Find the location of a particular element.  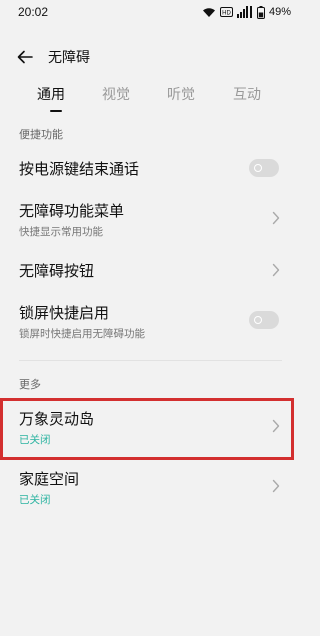

row-title: 无障碍按钮 is located at coordinates (57, 271).